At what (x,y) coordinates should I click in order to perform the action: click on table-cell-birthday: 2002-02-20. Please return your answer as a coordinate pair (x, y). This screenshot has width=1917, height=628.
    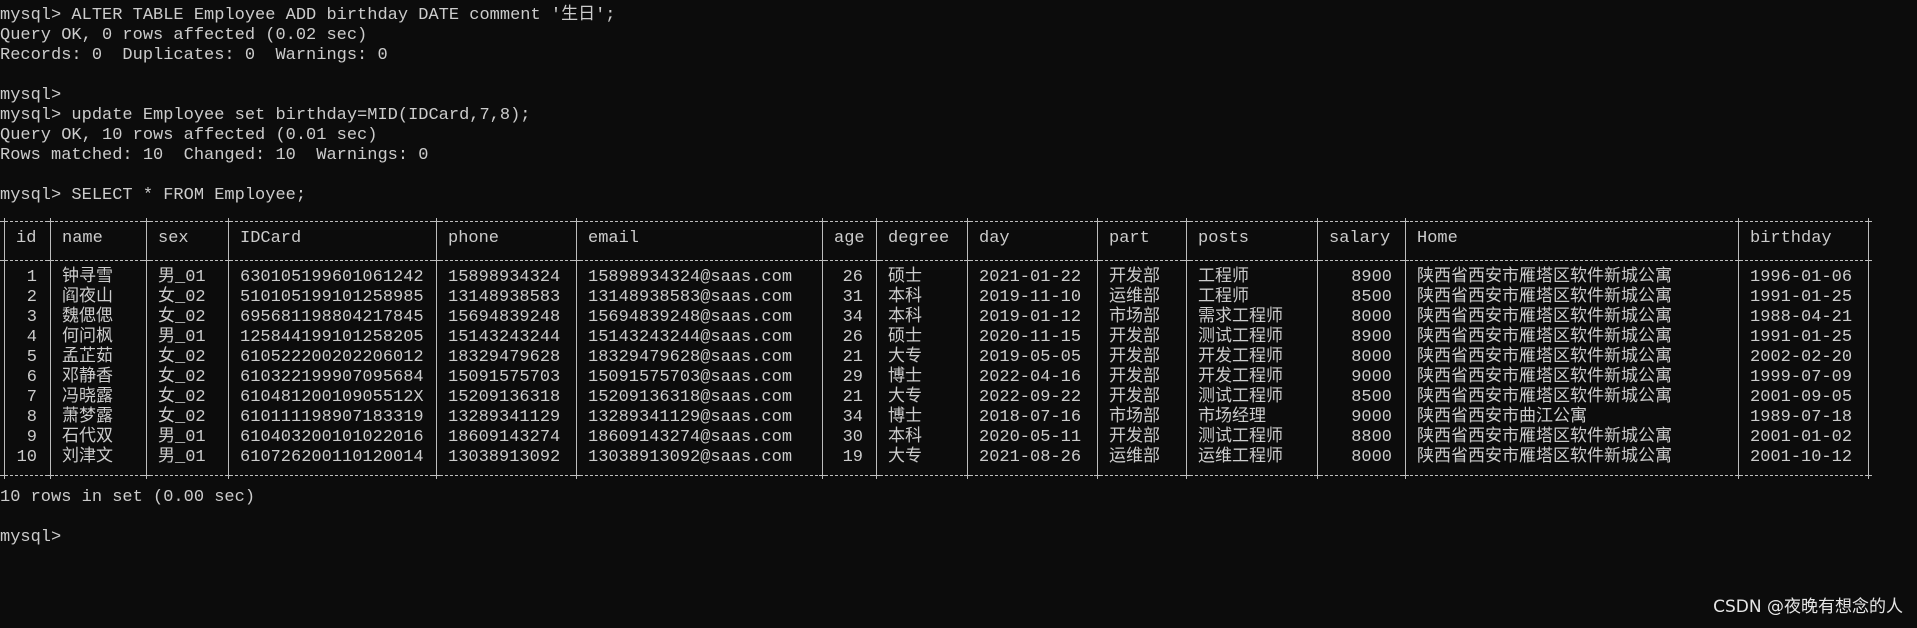
    Looking at the image, I should click on (1801, 357).